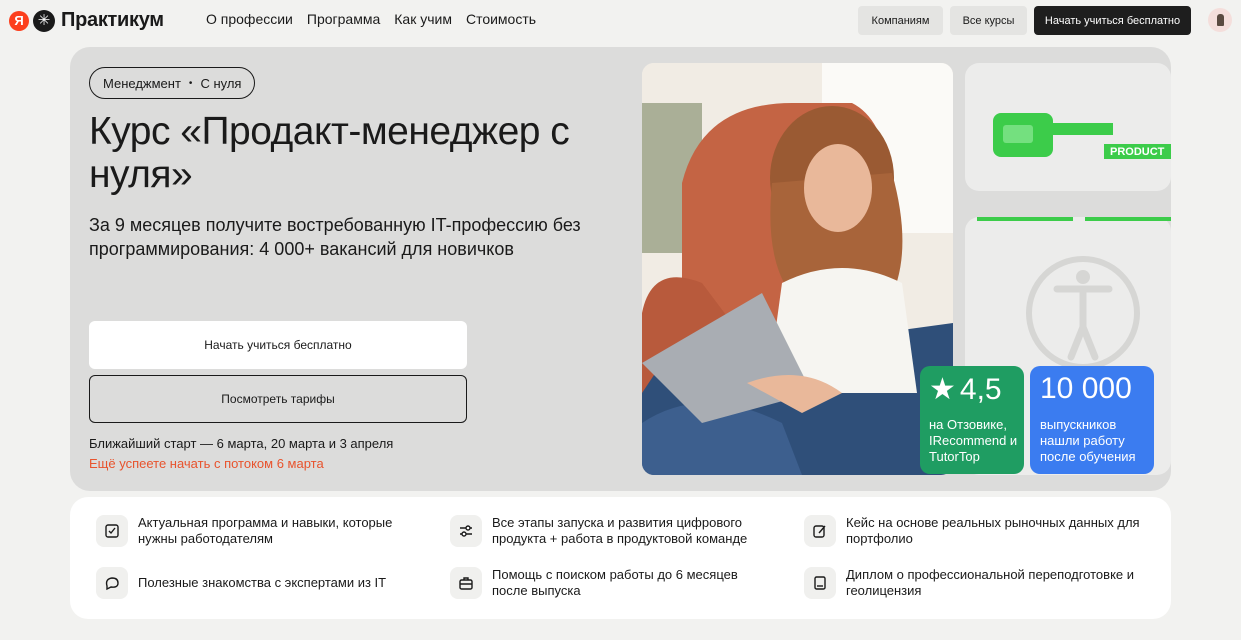 The image size is (1241, 640). What do you see at coordinates (221, 83) in the screenshot?
I see `tag-level: С нуля` at bounding box center [221, 83].